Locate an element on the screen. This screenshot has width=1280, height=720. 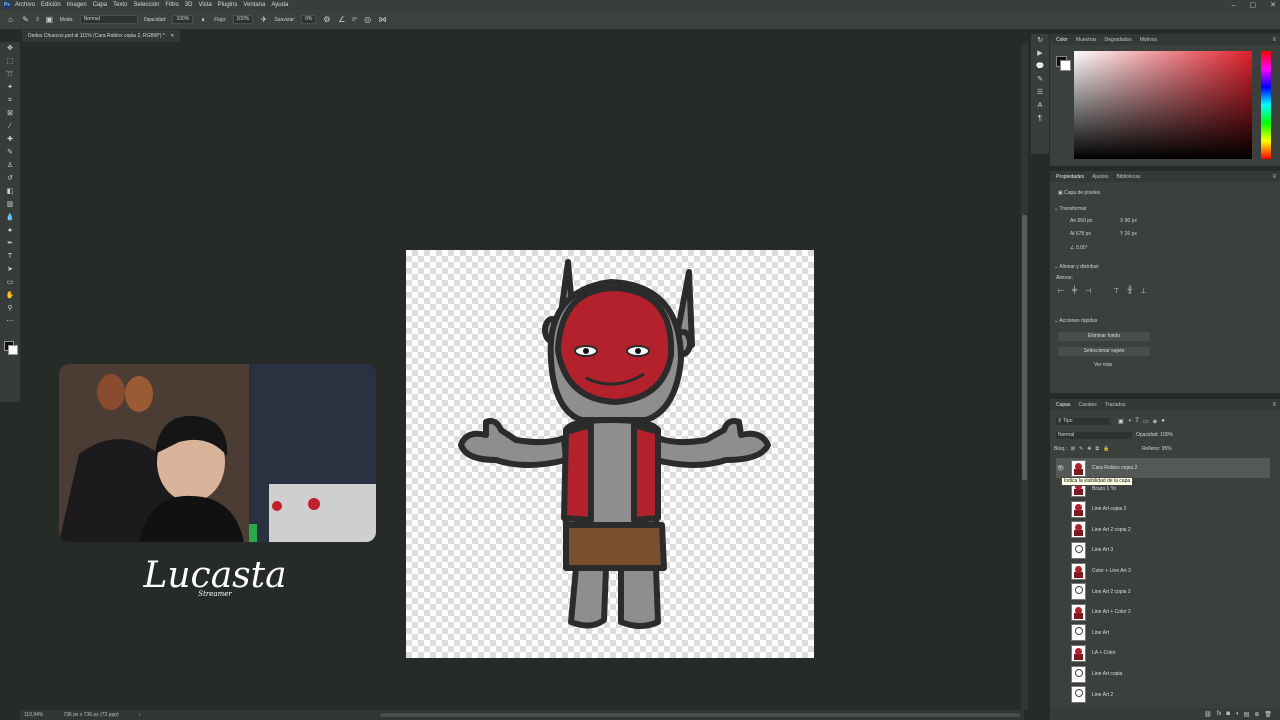
marquee-tool-icon: ⬚ is located at coordinates (10, 61).